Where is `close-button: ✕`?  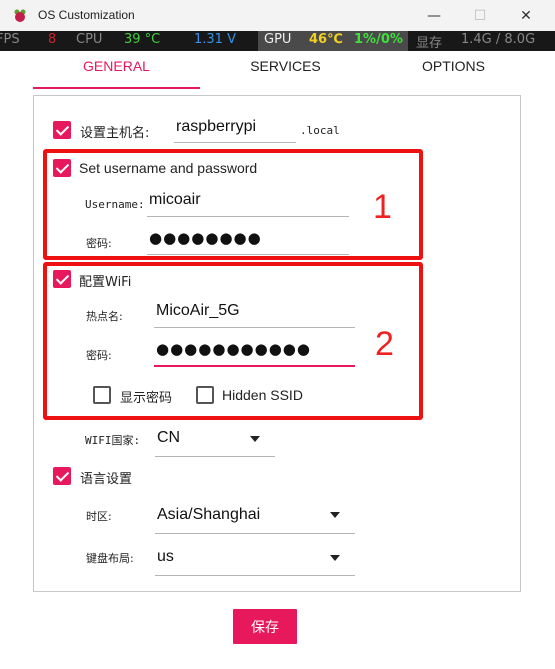
close-button: ✕ is located at coordinates (526, 15).